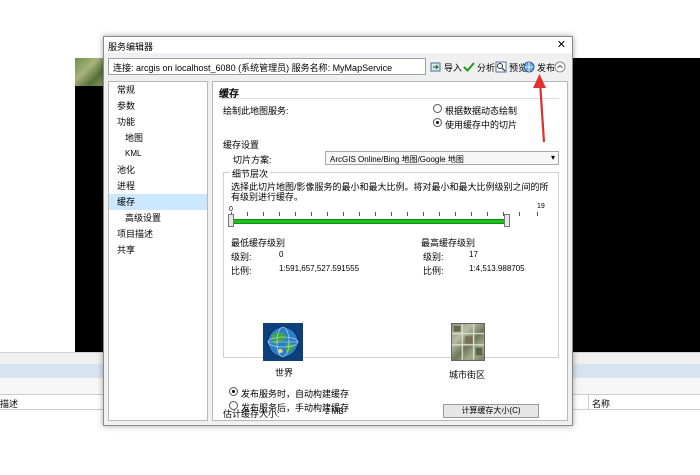  I want to click on radio-build-manual, so click(233, 405).